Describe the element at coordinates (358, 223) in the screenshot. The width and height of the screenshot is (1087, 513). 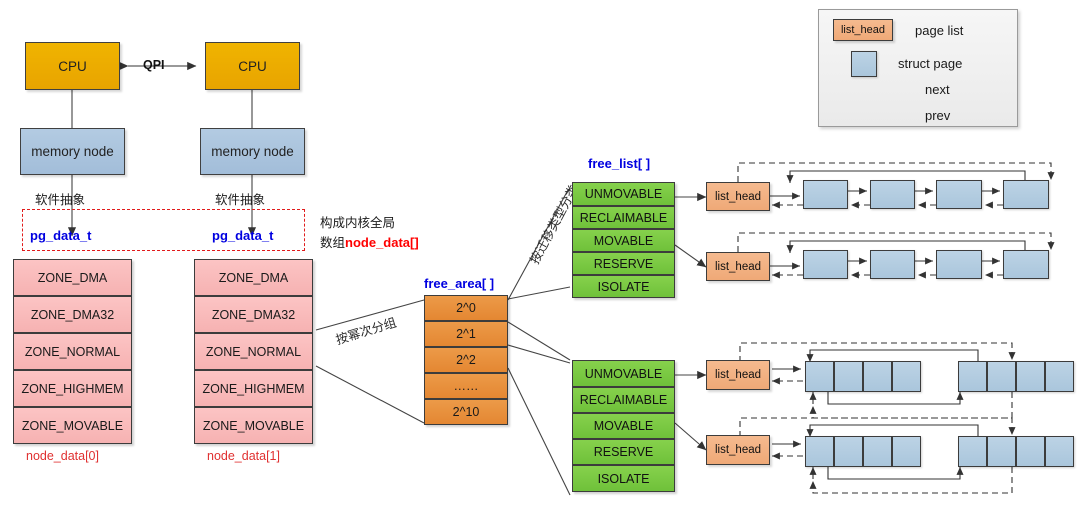
I see `global-array-note-line1: 构成内核全局` at that location.